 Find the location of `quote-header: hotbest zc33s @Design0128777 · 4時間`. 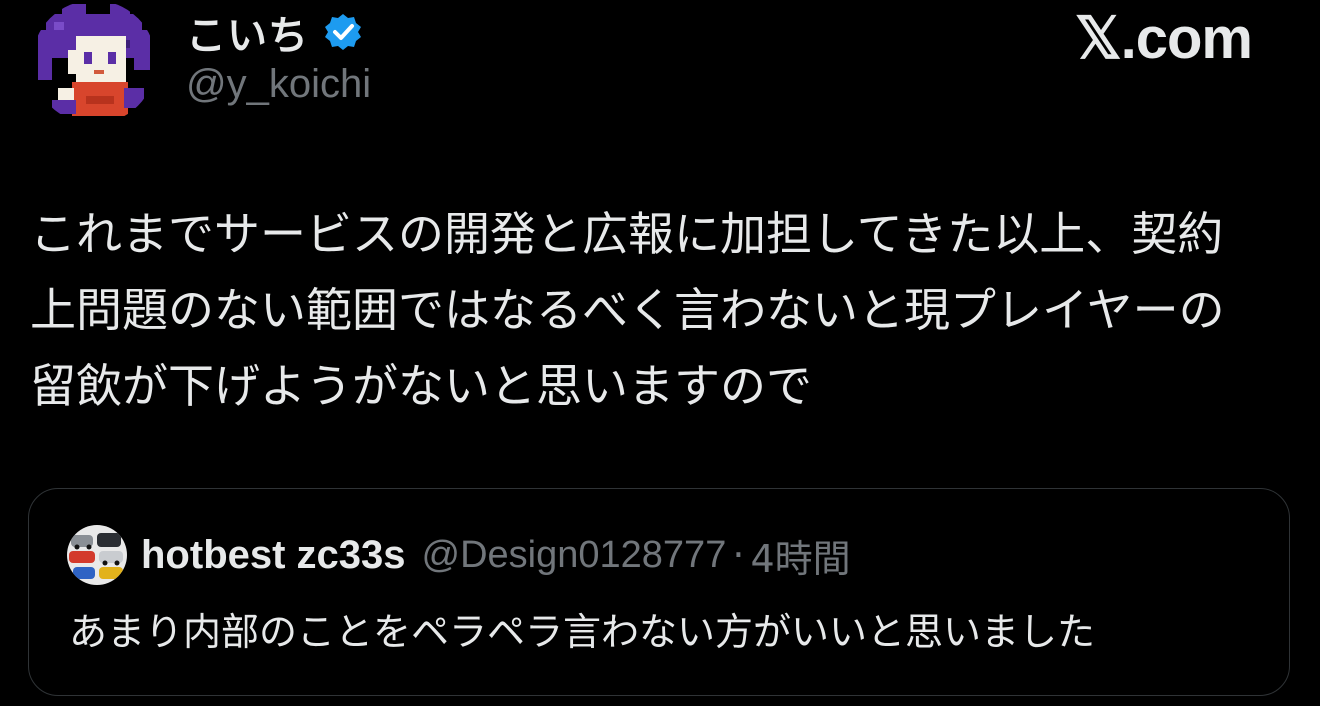

quote-header: hotbest zc33s @Design0128777 · 4時間 is located at coordinates (459, 555).